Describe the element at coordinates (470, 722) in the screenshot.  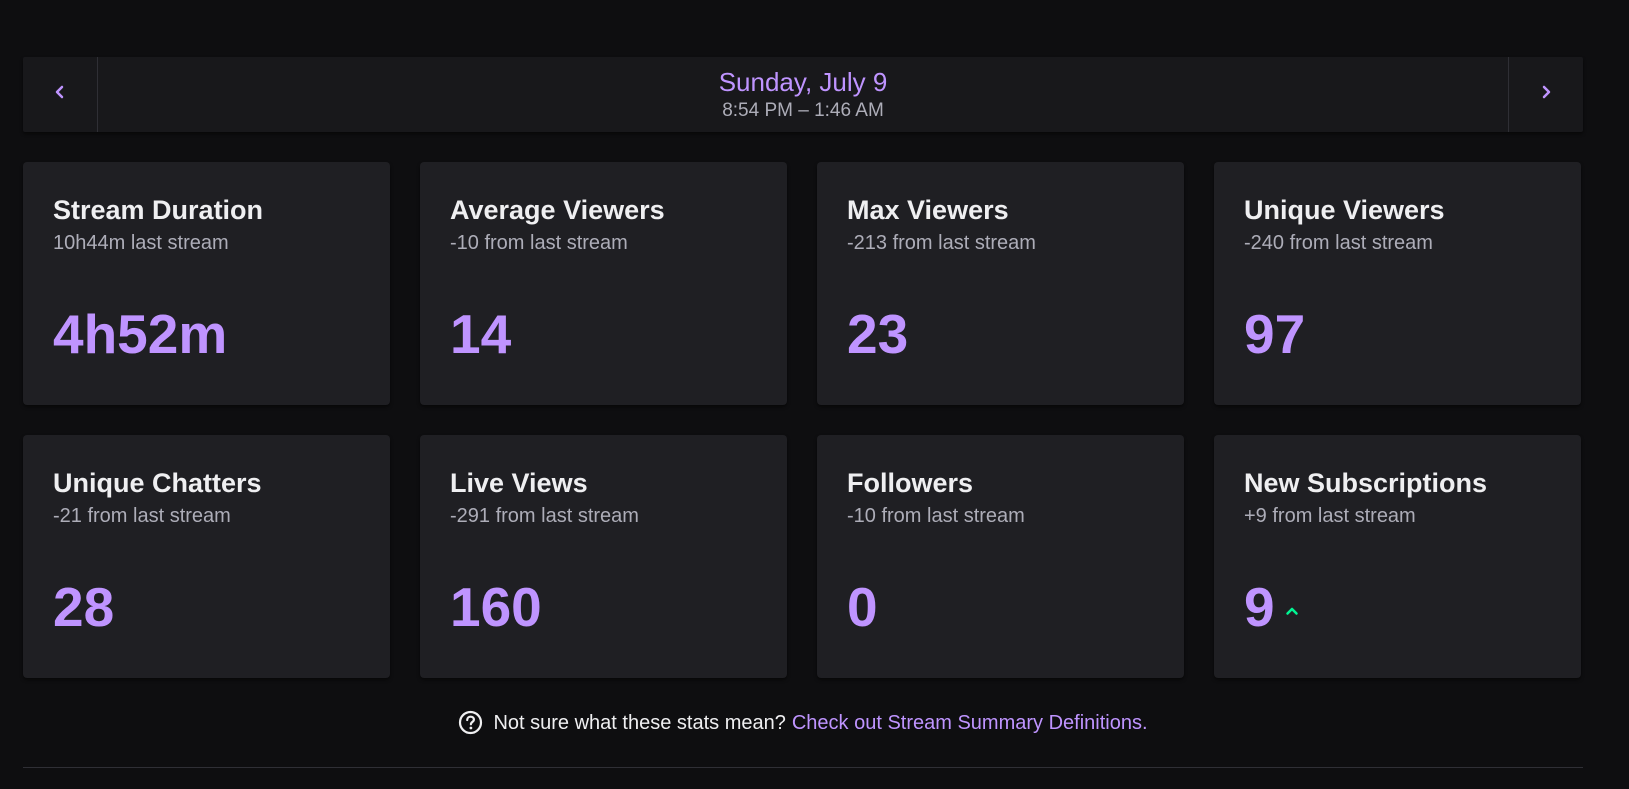
I see `question-circle-icon` at that location.